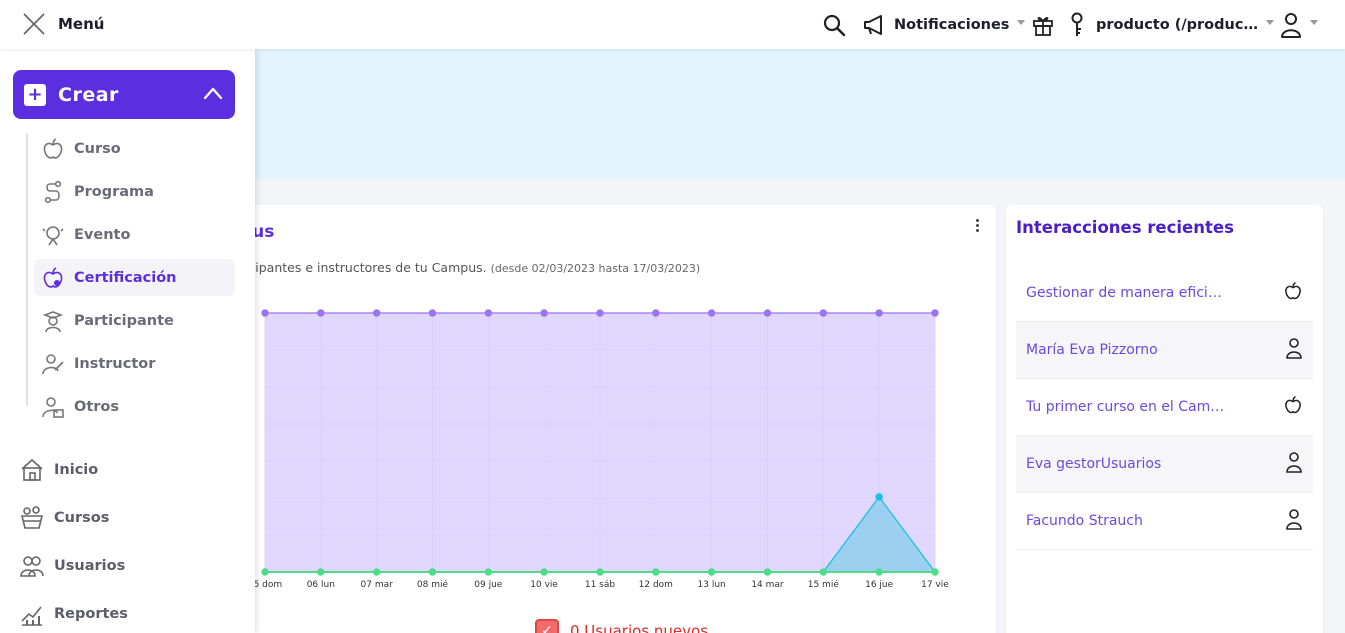 This screenshot has width=1345, height=633. What do you see at coordinates (32, 566) in the screenshot?
I see `users-icon` at bounding box center [32, 566].